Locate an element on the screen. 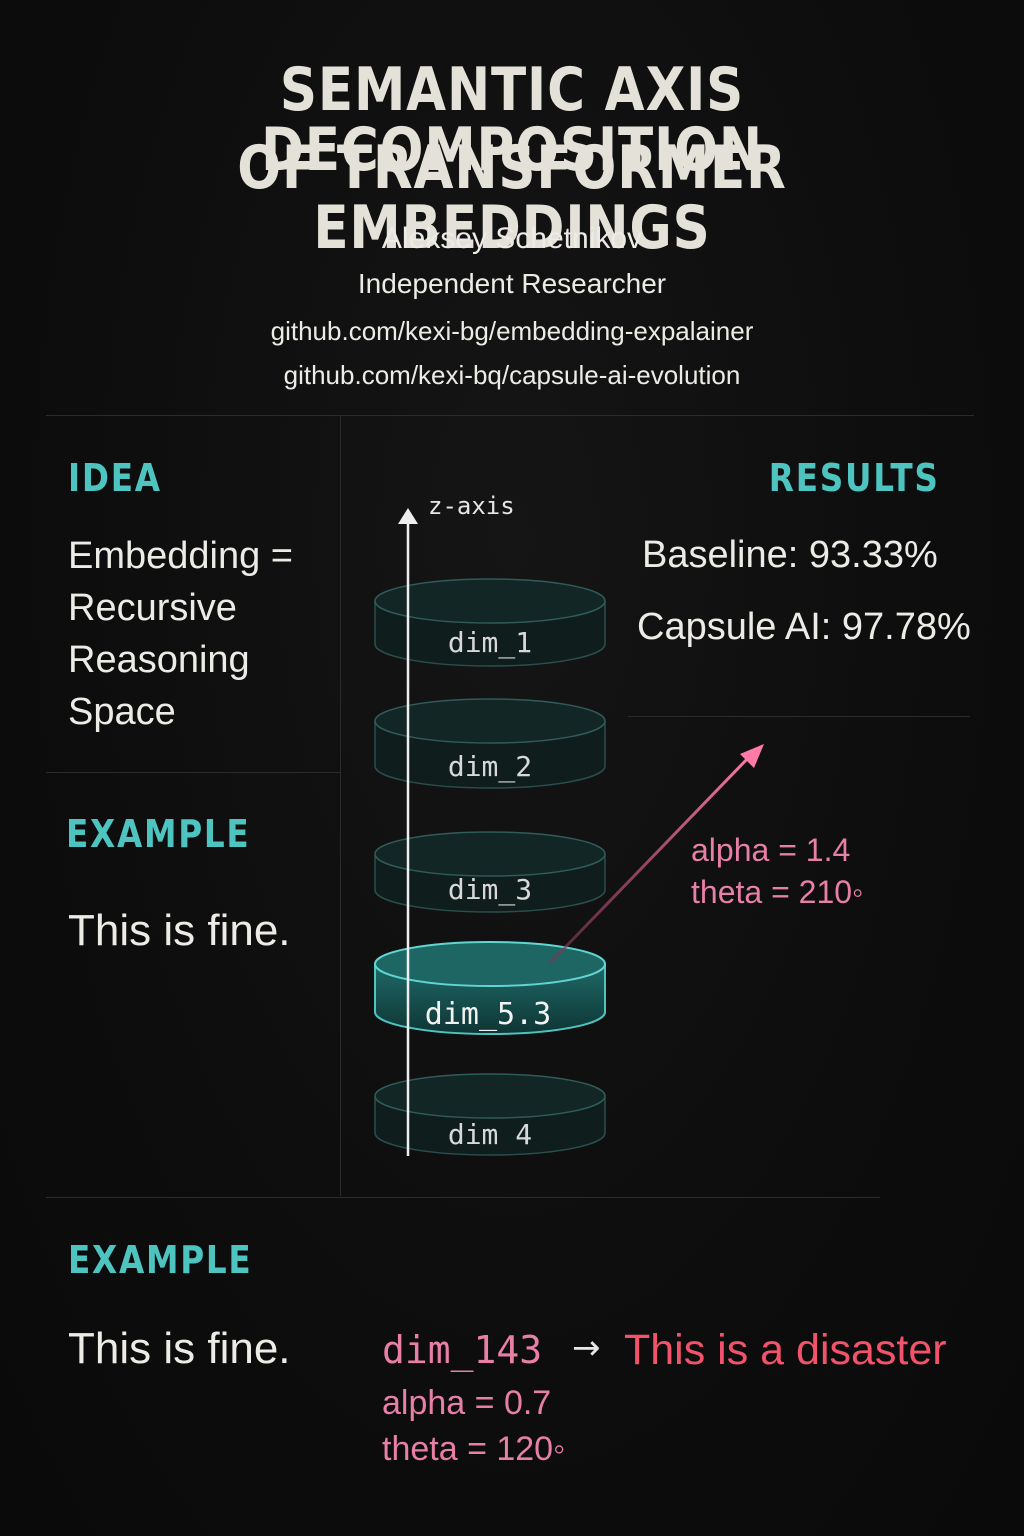 Image resolution: width=1024 pixels, height=1536 pixels. z-axis-label: z-axis is located at coordinates (471, 506).